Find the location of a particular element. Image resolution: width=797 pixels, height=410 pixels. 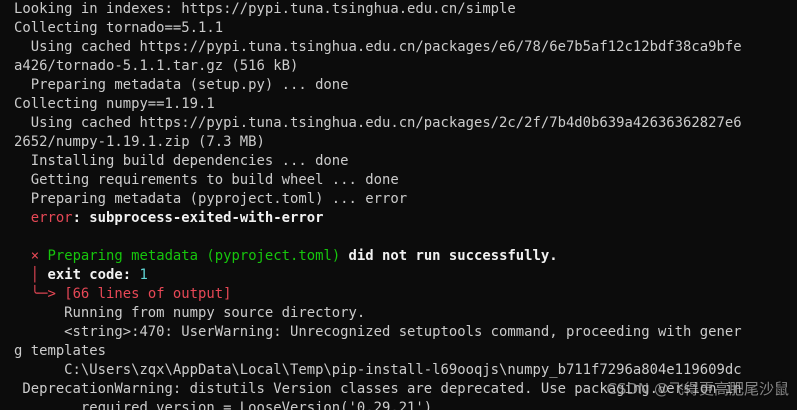

output-line: Running from numpy source directory. is located at coordinates (190, 313).